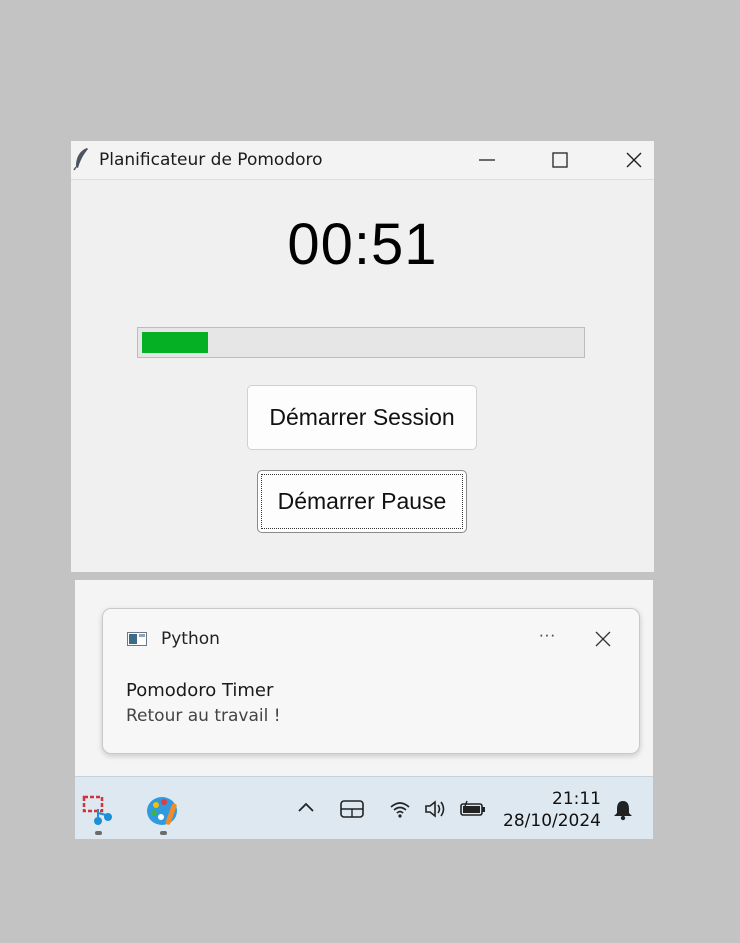 This screenshot has width=740, height=943. I want to click on title-bar: Planificateur de Pomodoro, so click(362, 160).